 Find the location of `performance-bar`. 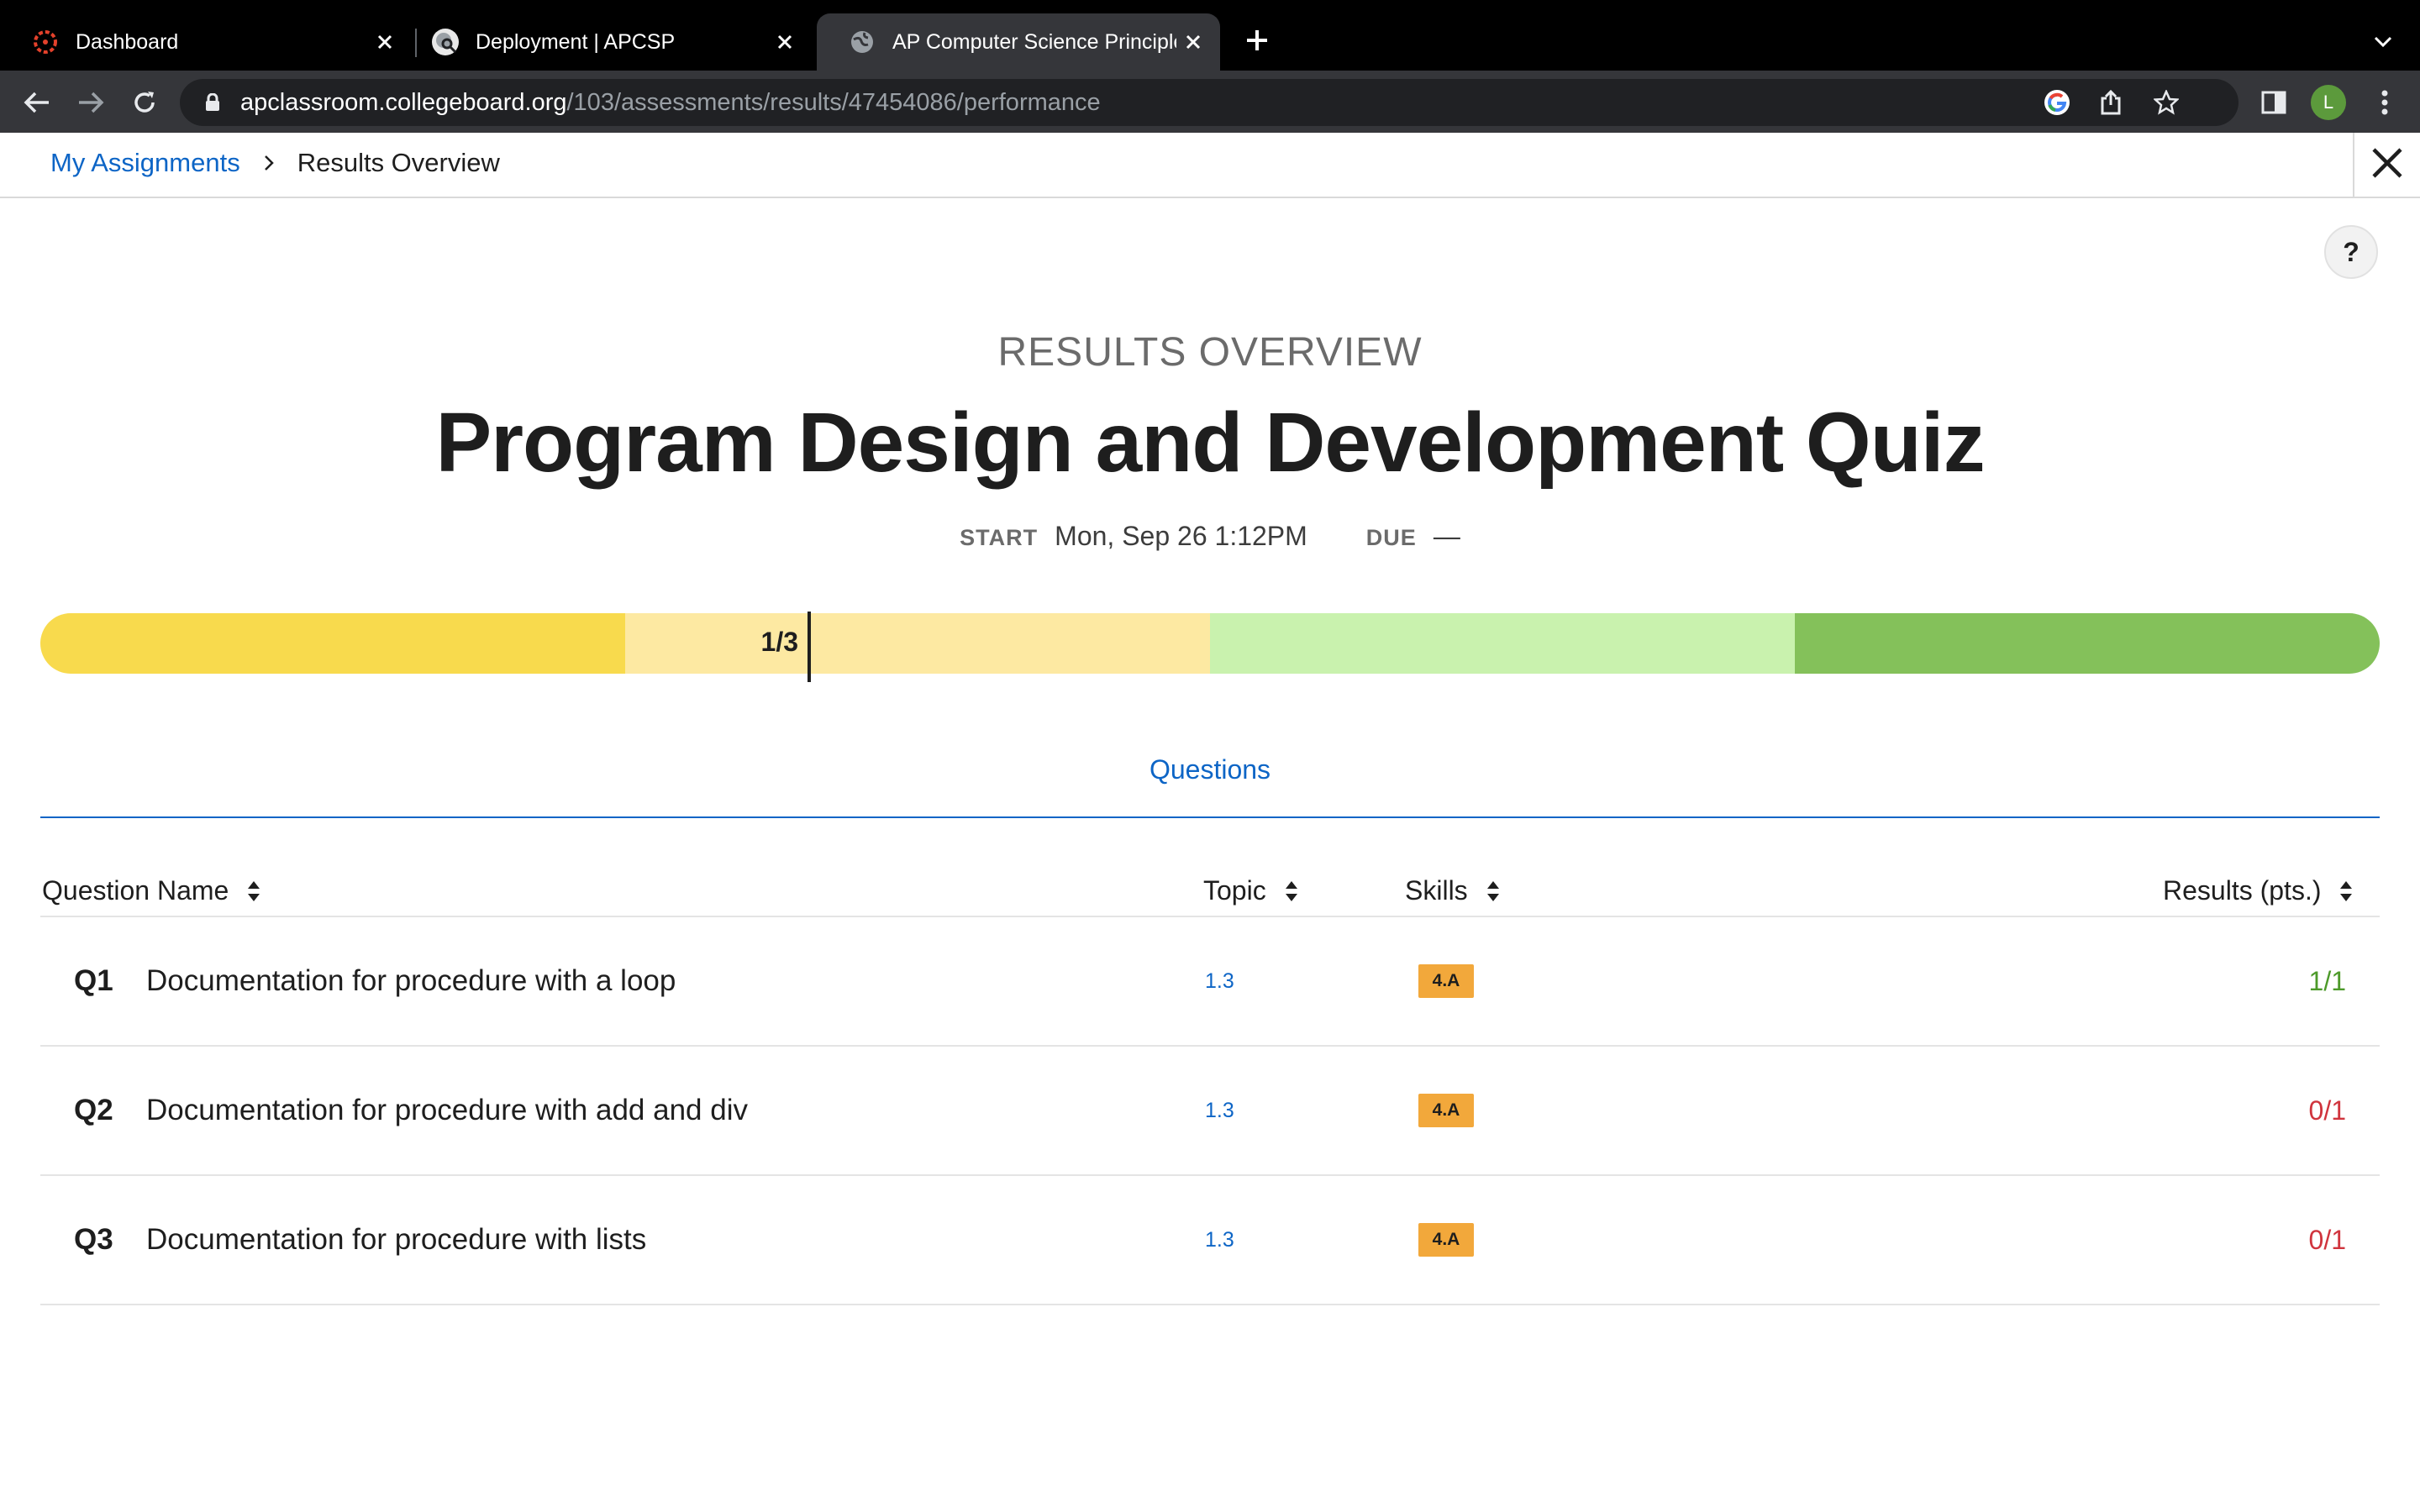

performance-bar is located at coordinates (1210, 643).